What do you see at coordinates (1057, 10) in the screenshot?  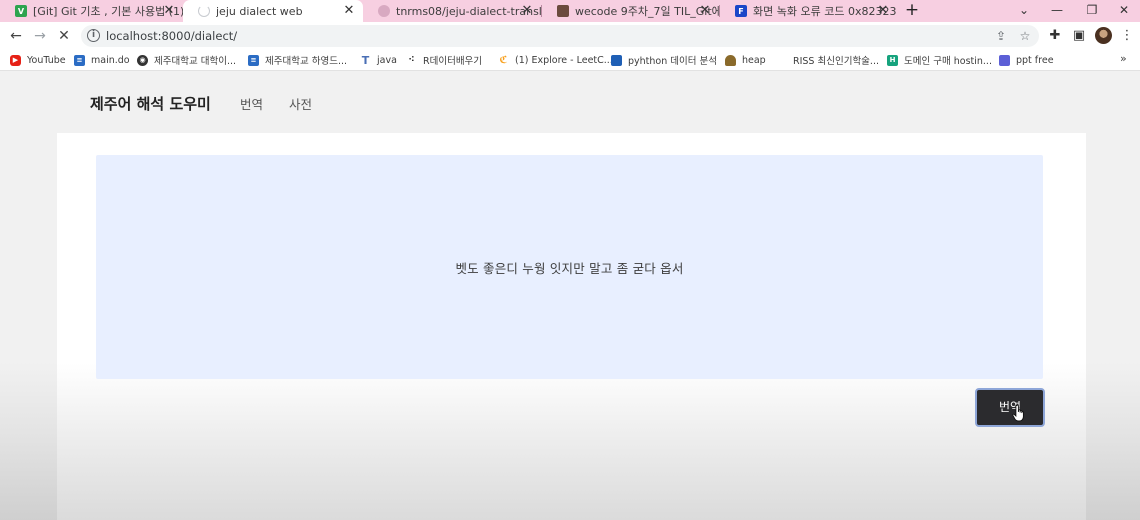 I see `minimize-window-icon: —` at bounding box center [1057, 10].